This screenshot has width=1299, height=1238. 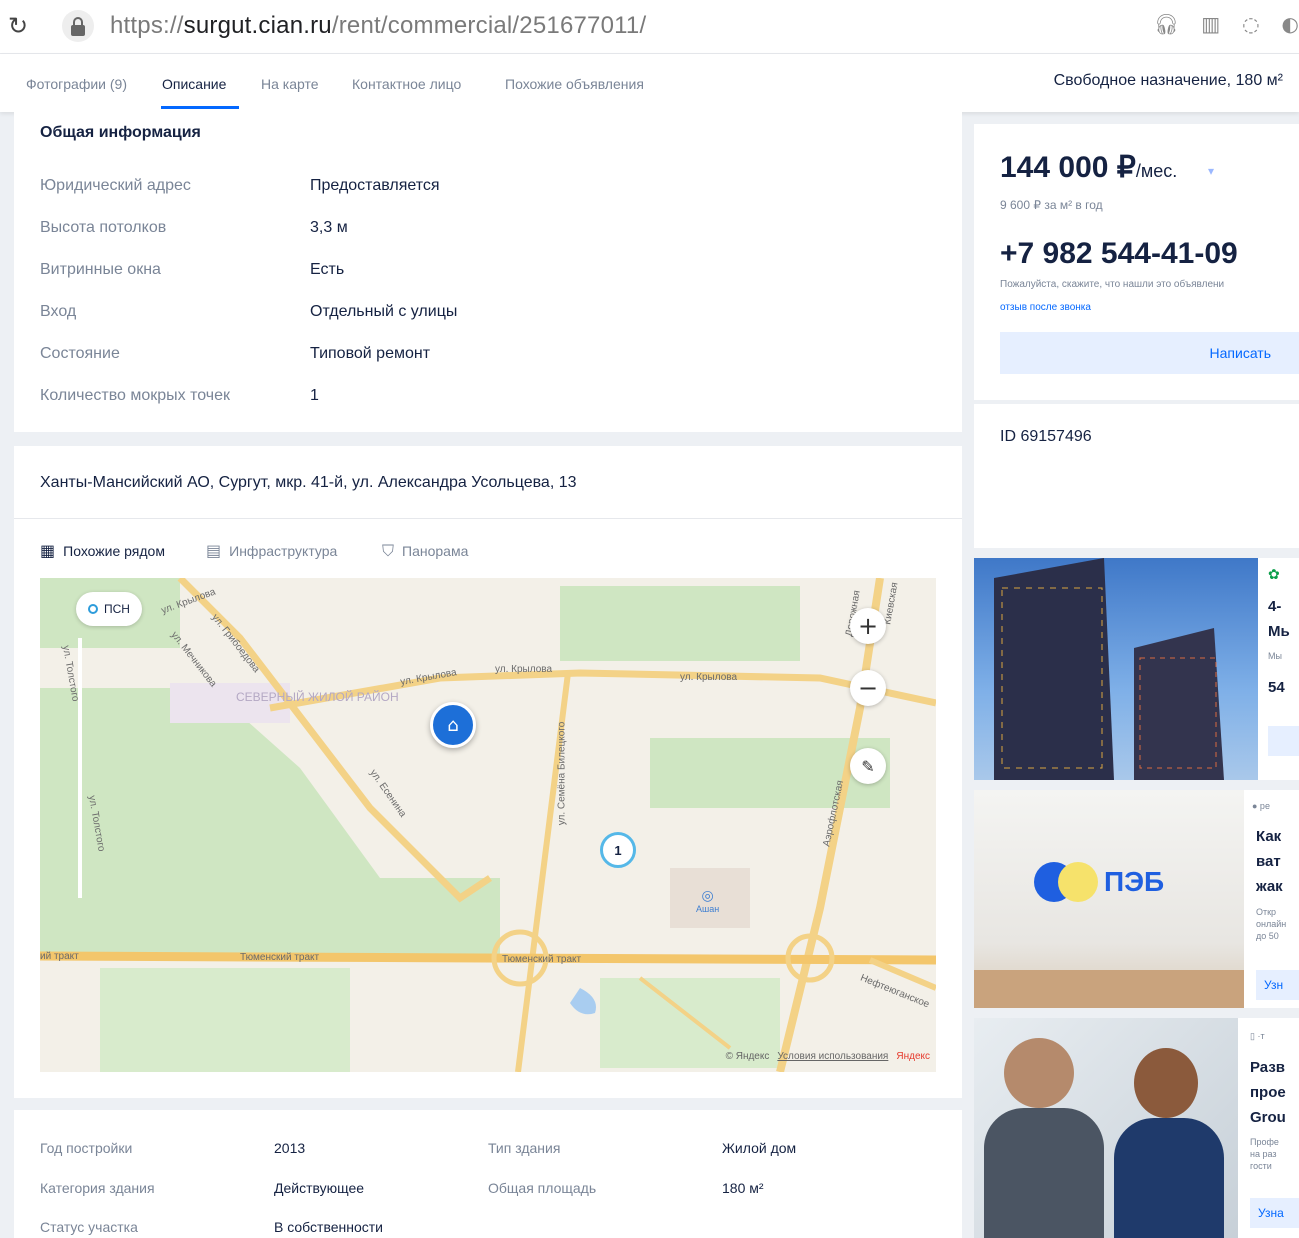 I want to click on browser-toolbar-icons: 🎧︎ ▥ ◌ ◐, so click(x=1226, y=24).